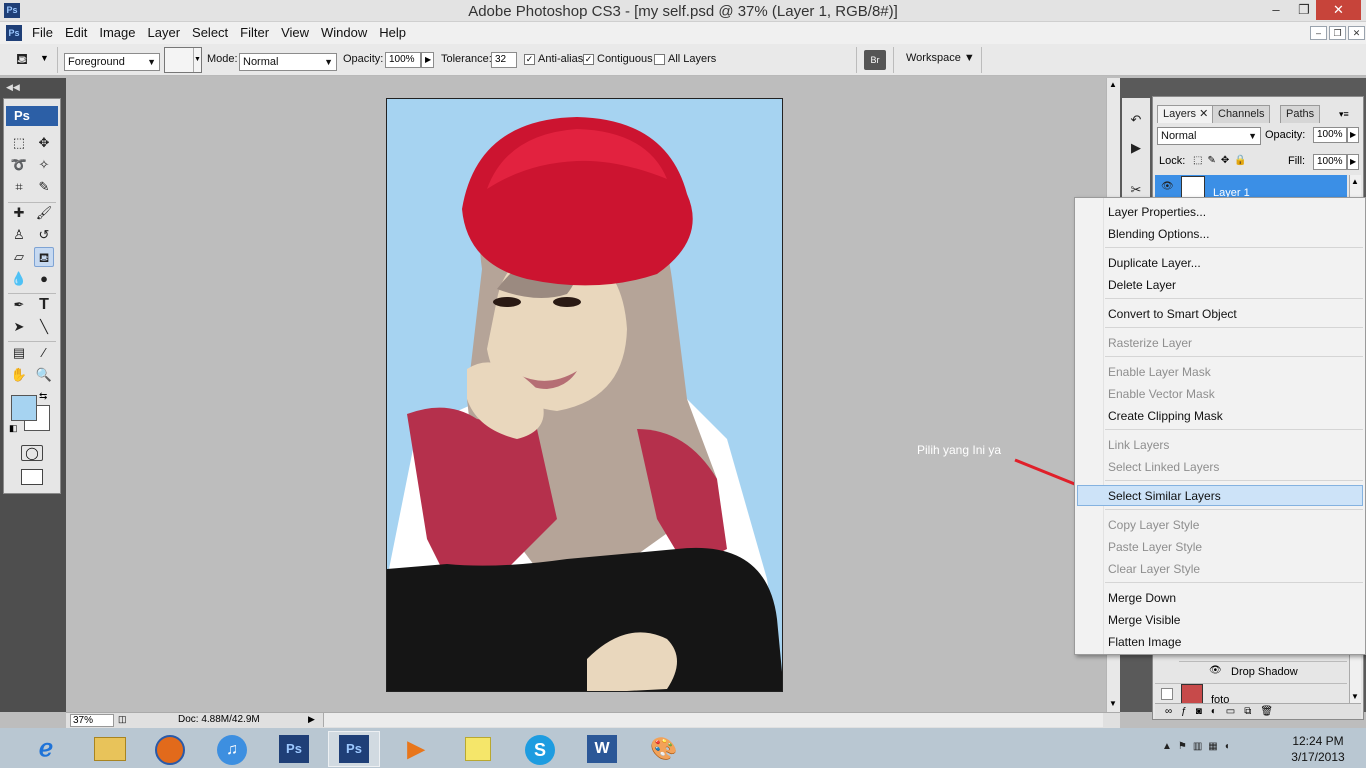  Describe the element at coordinates (1344, 114) in the screenshot. I see `panel-menu-icon: ▾≡` at that location.